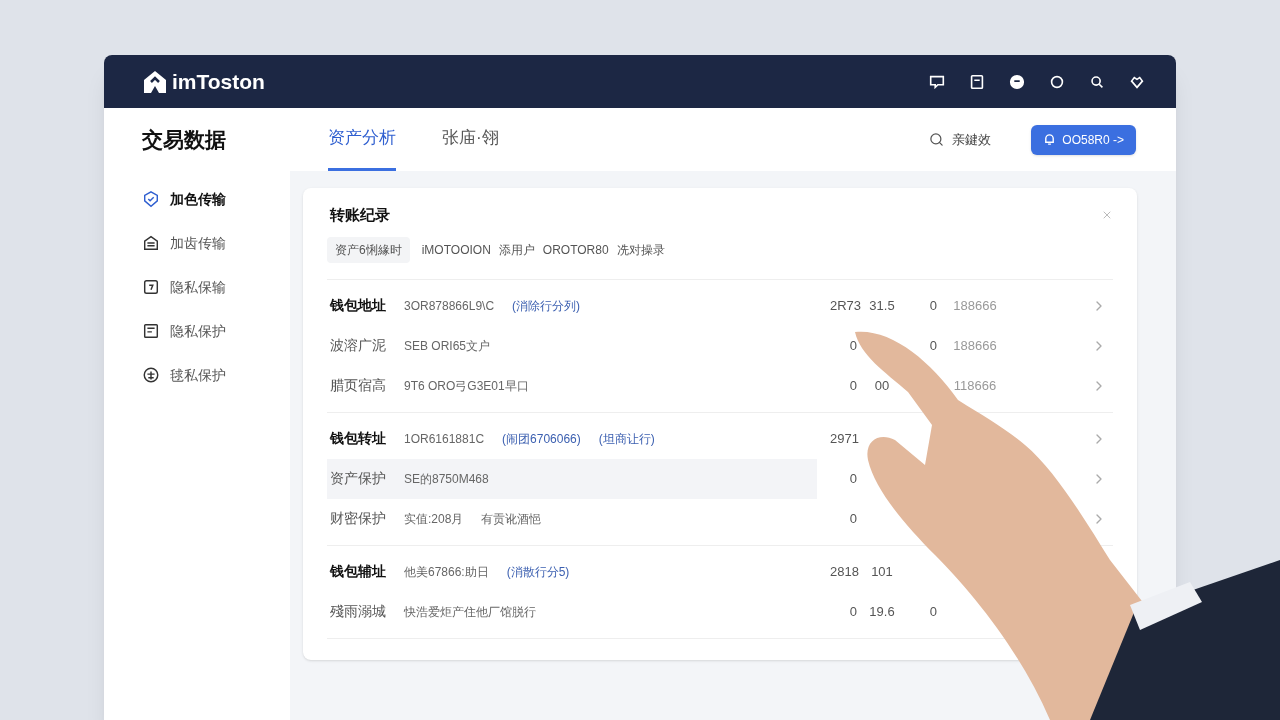 Image resolution: width=1280 pixels, height=720 pixels. Describe the element at coordinates (218, 81) in the screenshot. I see `app-logo: imToston` at that location.